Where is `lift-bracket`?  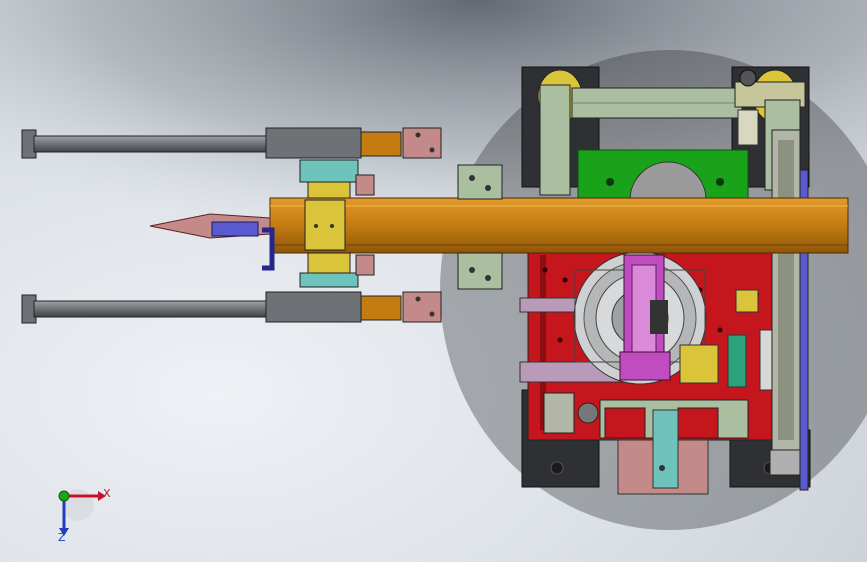 lift-bracket is located at coordinates (645, 317).